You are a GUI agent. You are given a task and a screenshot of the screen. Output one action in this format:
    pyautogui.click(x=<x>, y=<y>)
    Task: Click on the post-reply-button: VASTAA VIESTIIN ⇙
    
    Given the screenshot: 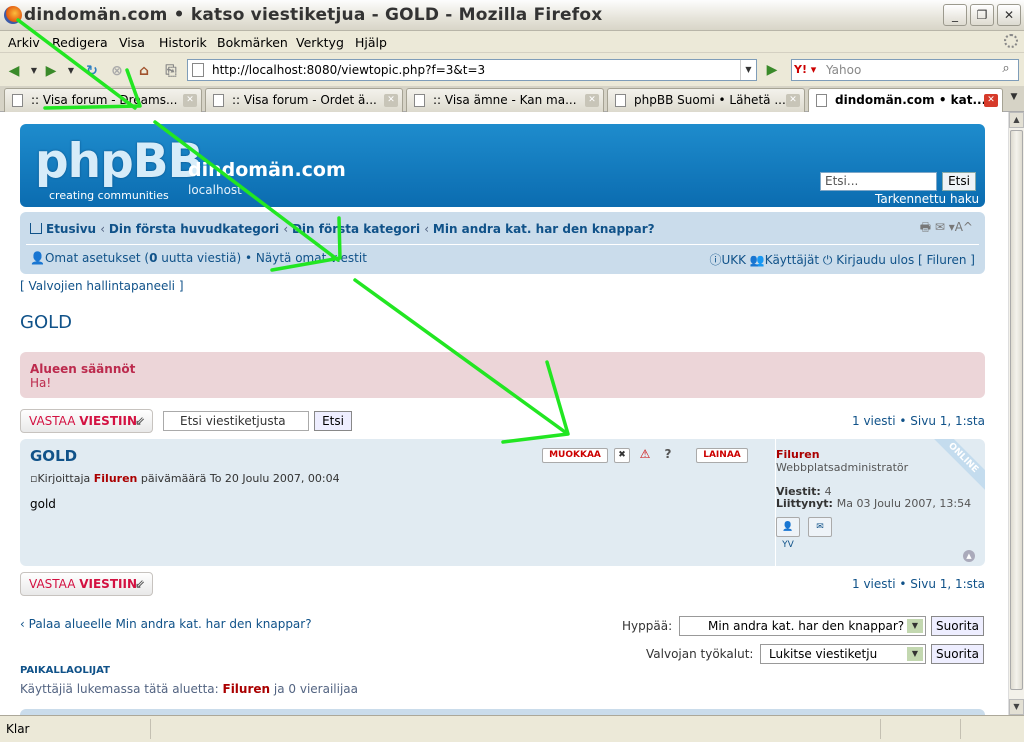 What is the action you would take?
    pyautogui.click(x=86, y=421)
    